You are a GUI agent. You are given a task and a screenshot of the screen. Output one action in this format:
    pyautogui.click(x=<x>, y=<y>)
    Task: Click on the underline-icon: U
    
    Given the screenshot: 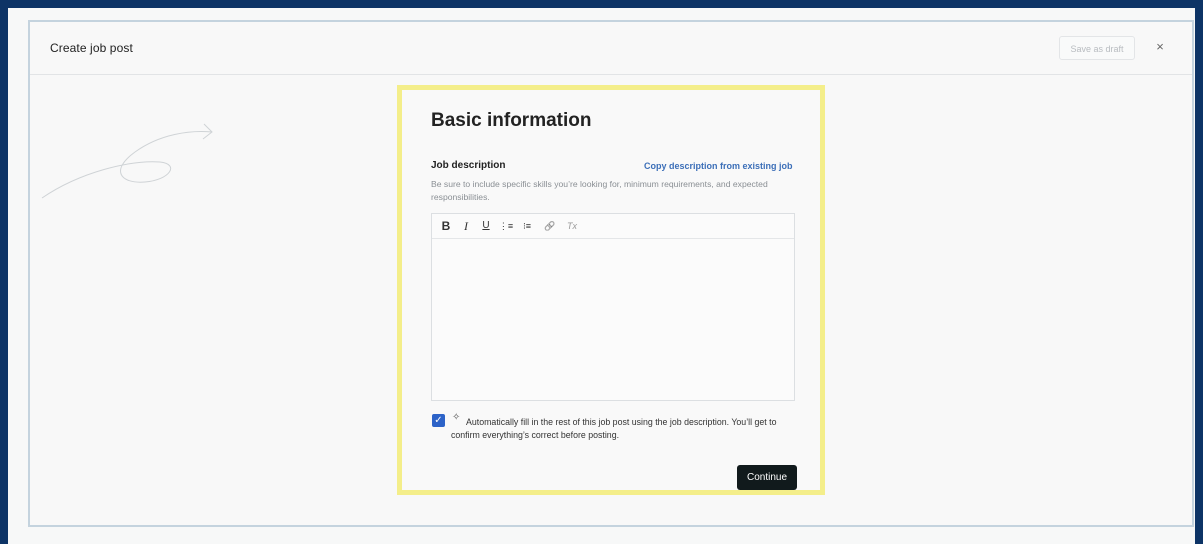 What is the action you would take?
    pyautogui.click(x=486, y=226)
    